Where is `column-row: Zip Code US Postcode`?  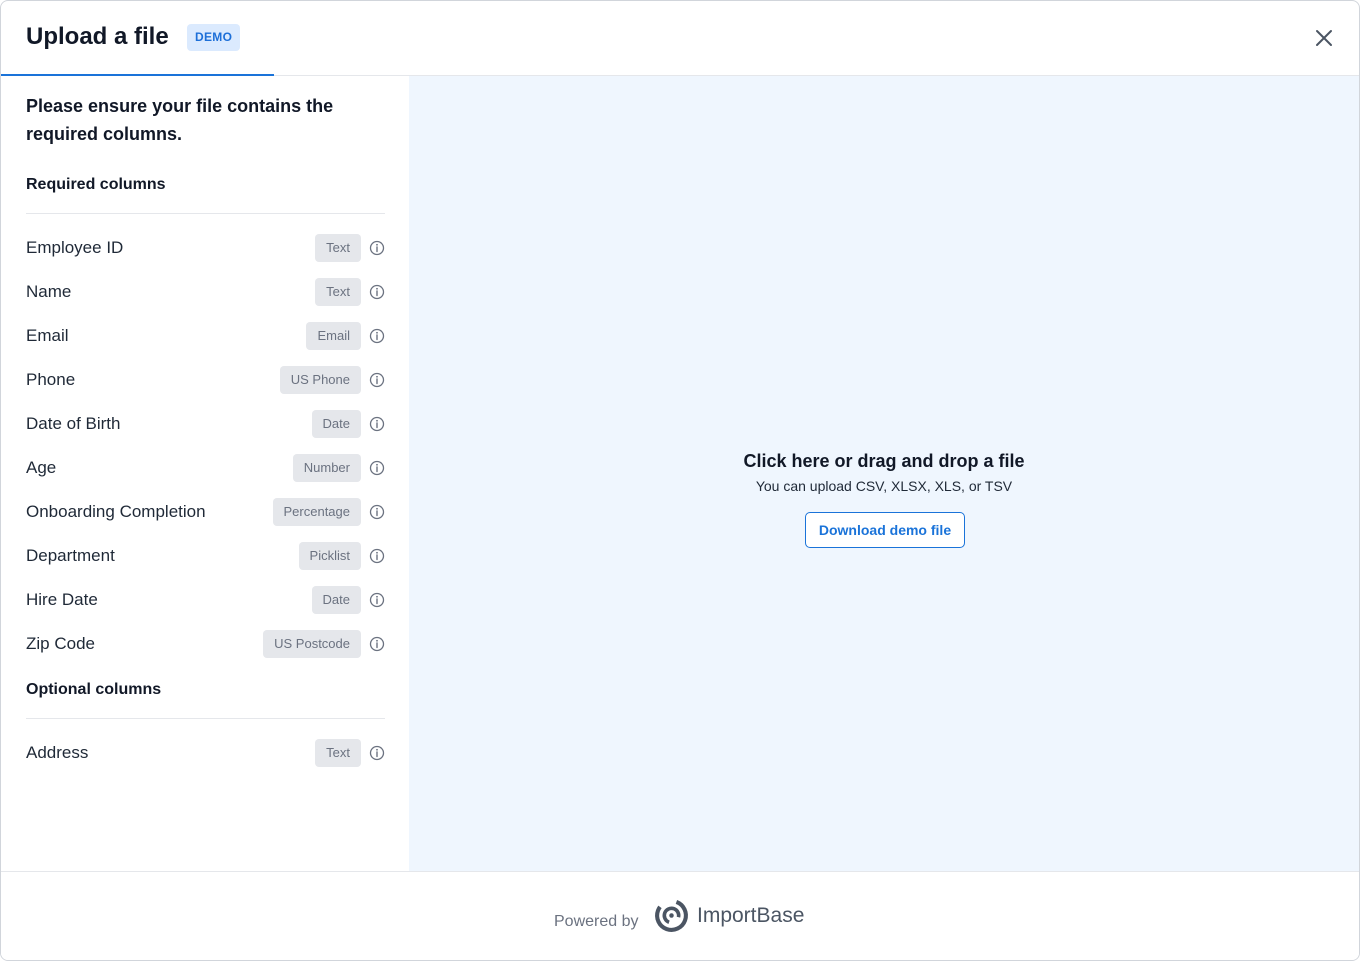 column-row: Zip Code US Postcode is located at coordinates (205, 644).